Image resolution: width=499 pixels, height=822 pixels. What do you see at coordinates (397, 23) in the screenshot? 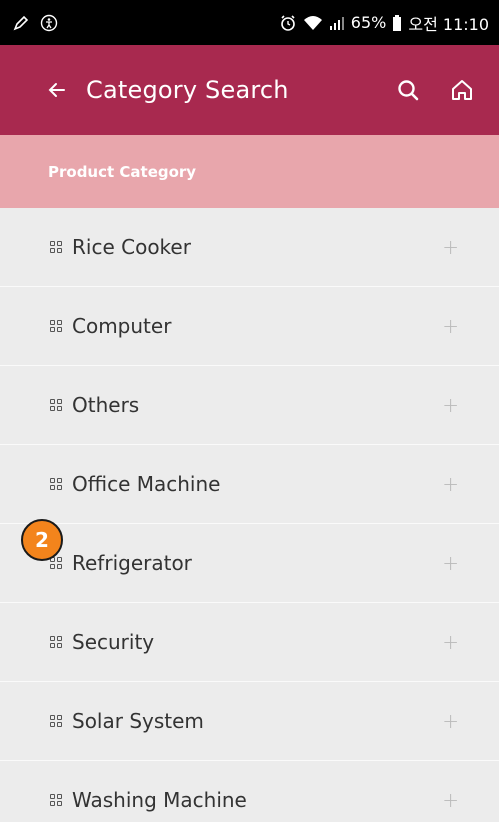
I see `battery-icon` at bounding box center [397, 23].